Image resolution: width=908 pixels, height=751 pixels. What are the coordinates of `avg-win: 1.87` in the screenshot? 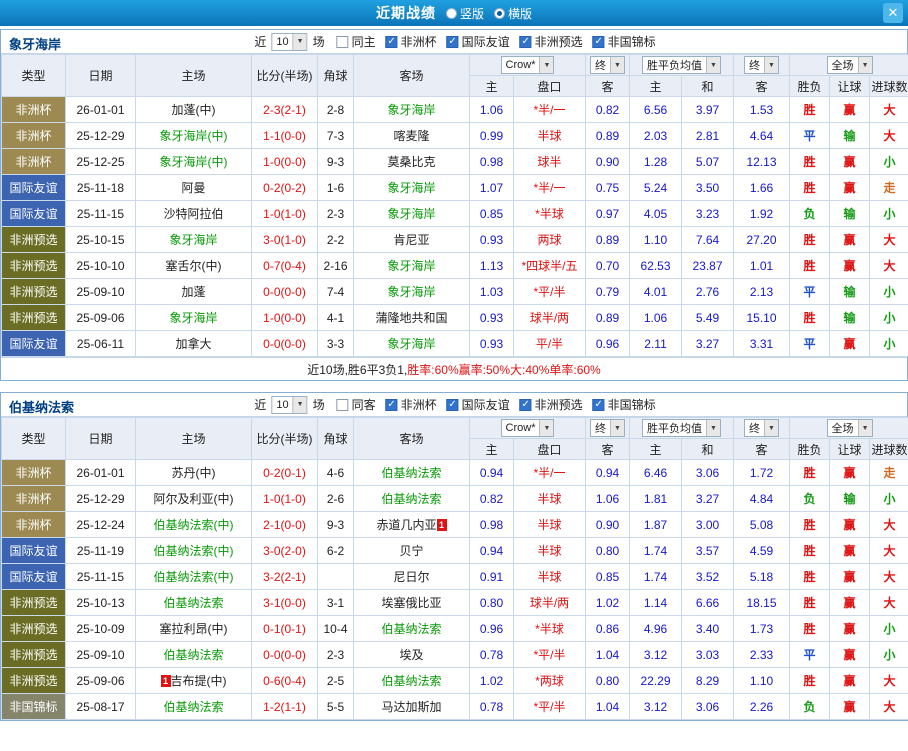 It's located at (656, 524).